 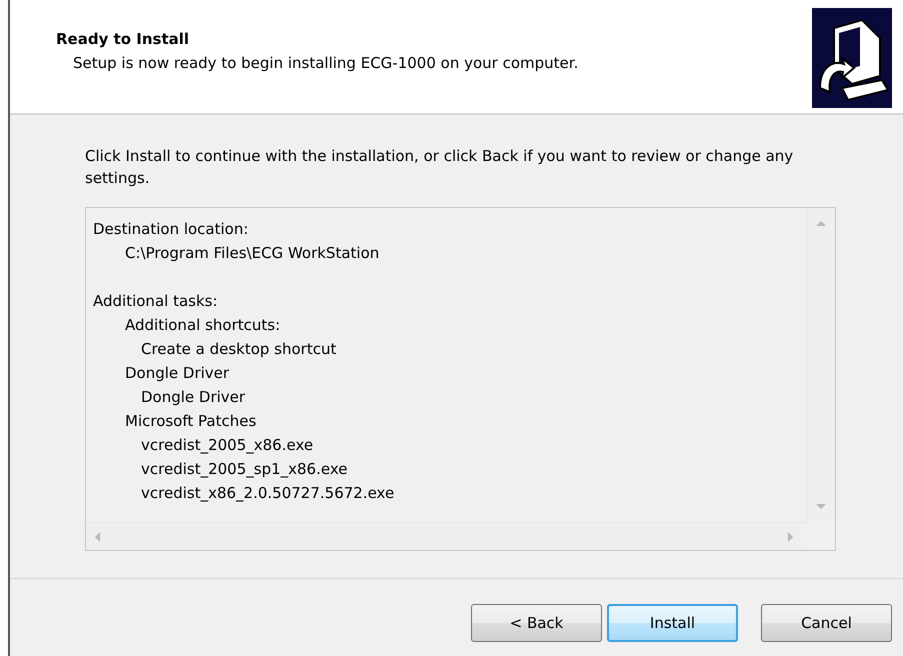 What do you see at coordinates (268, 493) in the screenshot?
I see `summary-line: vcredist_x86_2.0.50727.5672.exe` at bounding box center [268, 493].